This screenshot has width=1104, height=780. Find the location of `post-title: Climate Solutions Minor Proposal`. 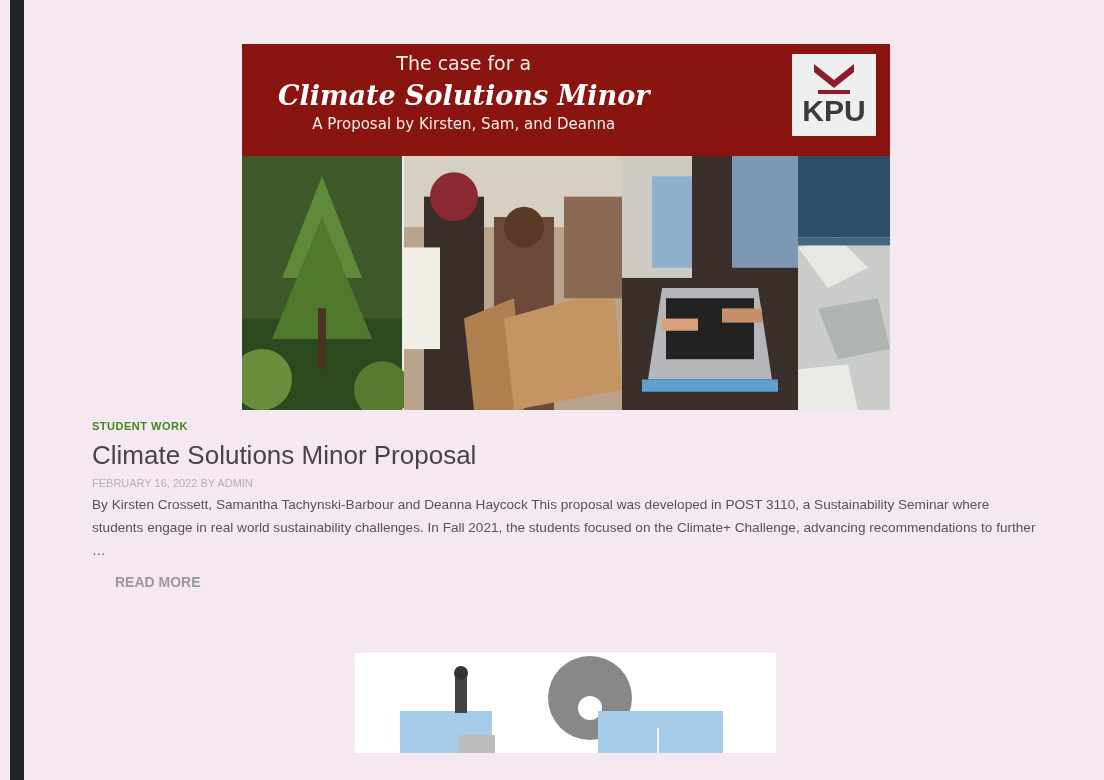

post-title: Climate Solutions Minor Proposal is located at coordinates (564, 455).